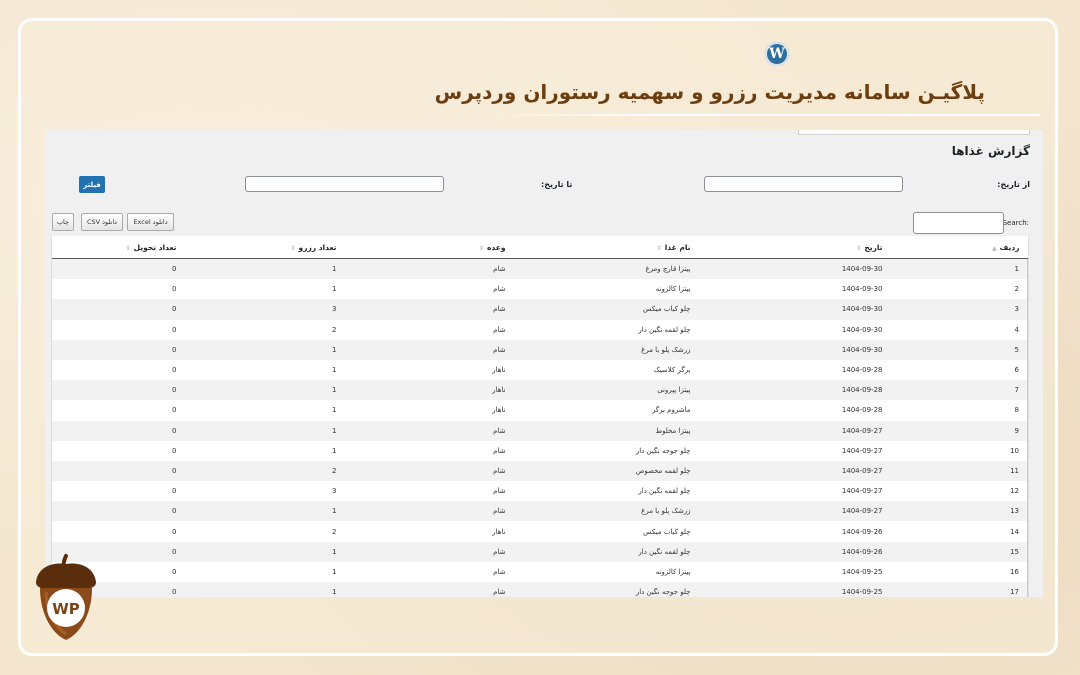 This screenshot has height=675, width=1080. What do you see at coordinates (66, 609) in the screenshot?
I see `badge-text: WP` at bounding box center [66, 609].